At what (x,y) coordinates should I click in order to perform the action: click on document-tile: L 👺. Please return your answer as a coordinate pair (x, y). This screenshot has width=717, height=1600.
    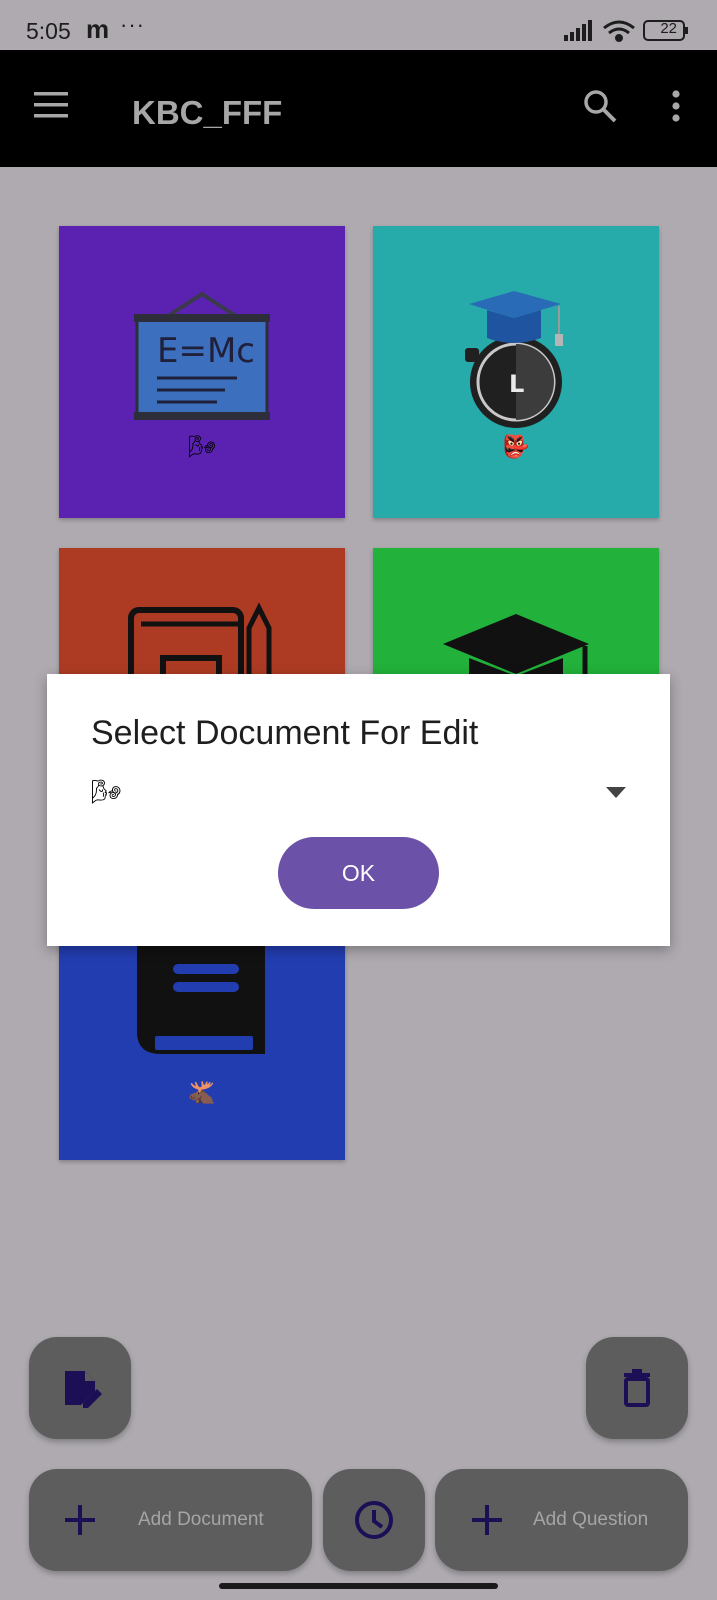
    Looking at the image, I should click on (516, 372).